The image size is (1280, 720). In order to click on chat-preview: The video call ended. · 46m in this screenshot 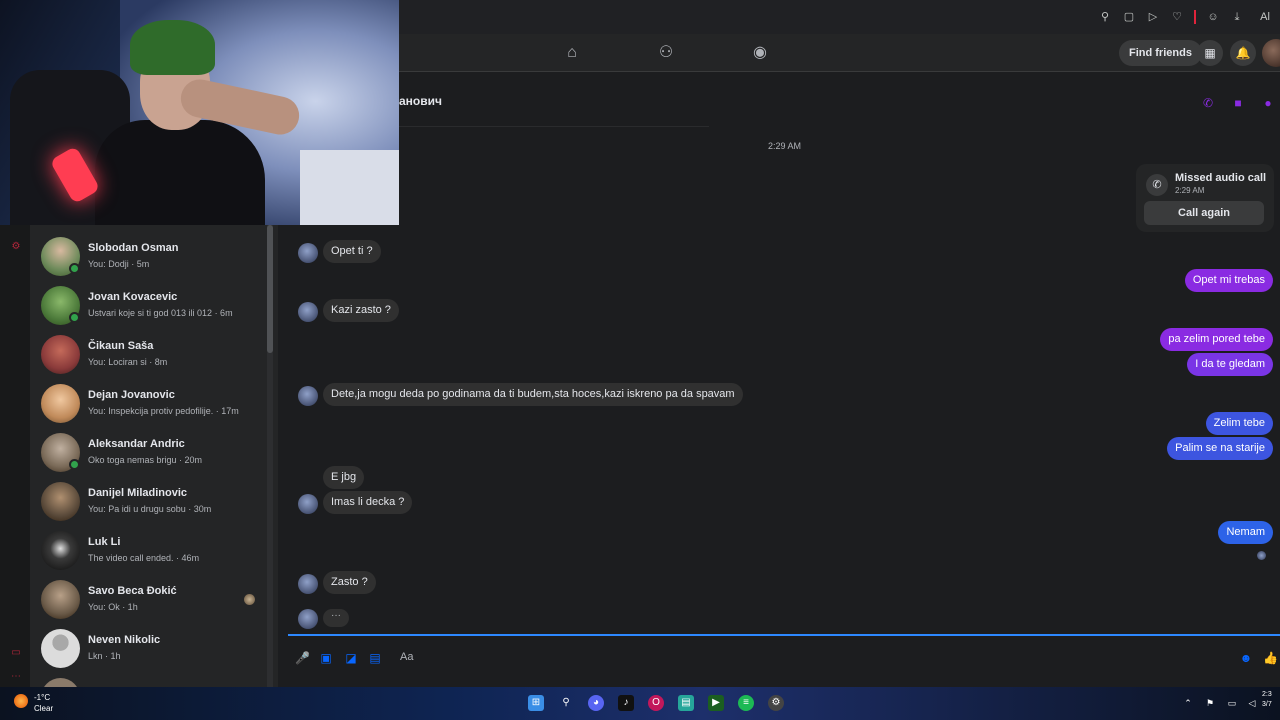, I will do `click(144, 558)`.